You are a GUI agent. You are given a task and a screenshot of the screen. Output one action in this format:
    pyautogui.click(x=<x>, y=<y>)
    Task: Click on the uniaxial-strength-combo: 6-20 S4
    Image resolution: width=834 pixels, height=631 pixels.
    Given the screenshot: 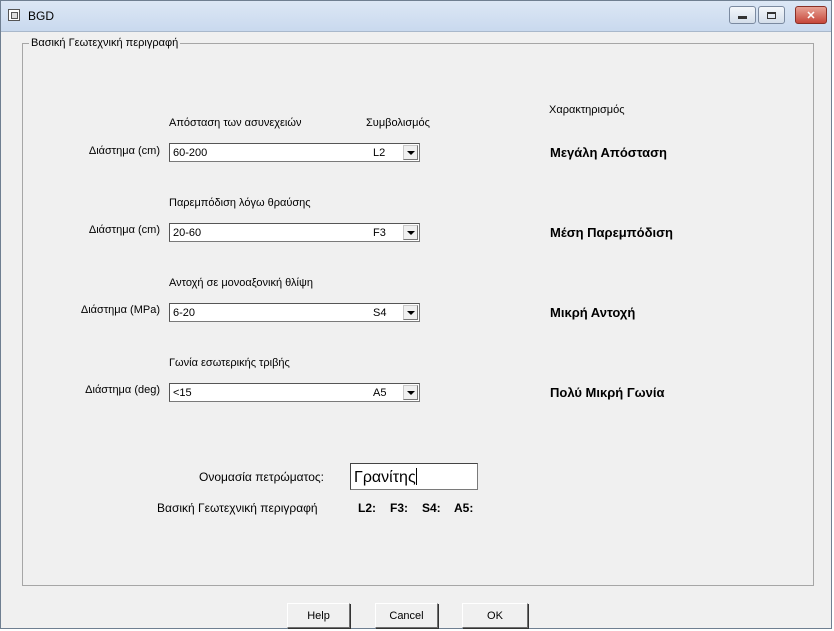 What is the action you would take?
    pyautogui.click(x=294, y=312)
    